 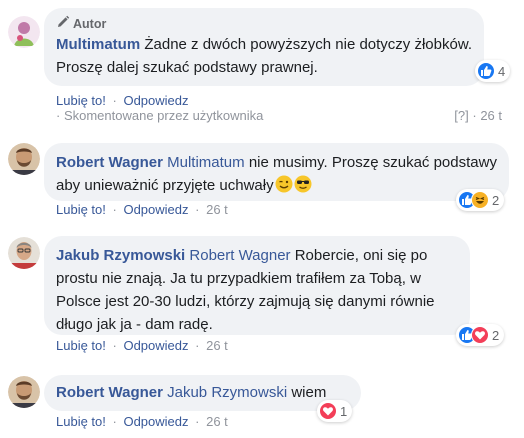 What do you see at coordinates (239, 255) in the screenshot?
I see `mention-tag: Robert Wagner` at bounding box center [239, 255].